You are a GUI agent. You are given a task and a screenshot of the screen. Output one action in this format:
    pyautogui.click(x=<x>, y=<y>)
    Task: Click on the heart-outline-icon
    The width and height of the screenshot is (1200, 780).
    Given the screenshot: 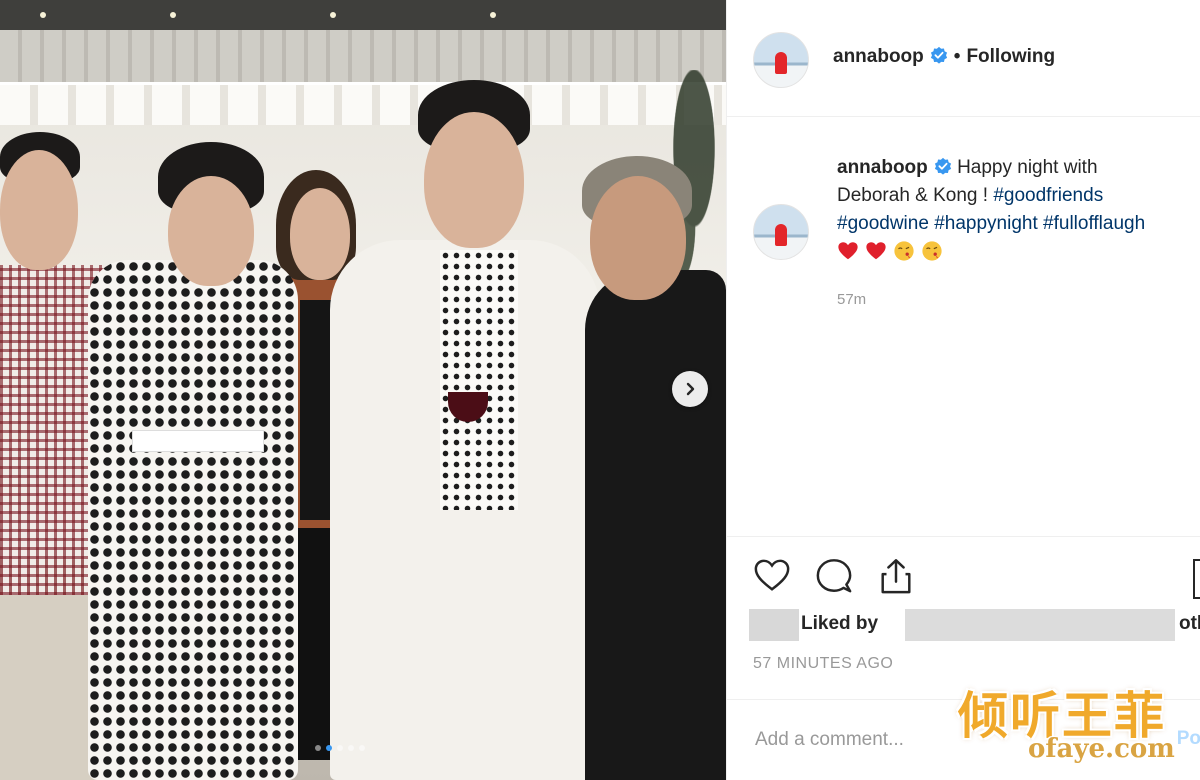 What is the action you would take?
    pyautogui.click(x=772, y=575)
    